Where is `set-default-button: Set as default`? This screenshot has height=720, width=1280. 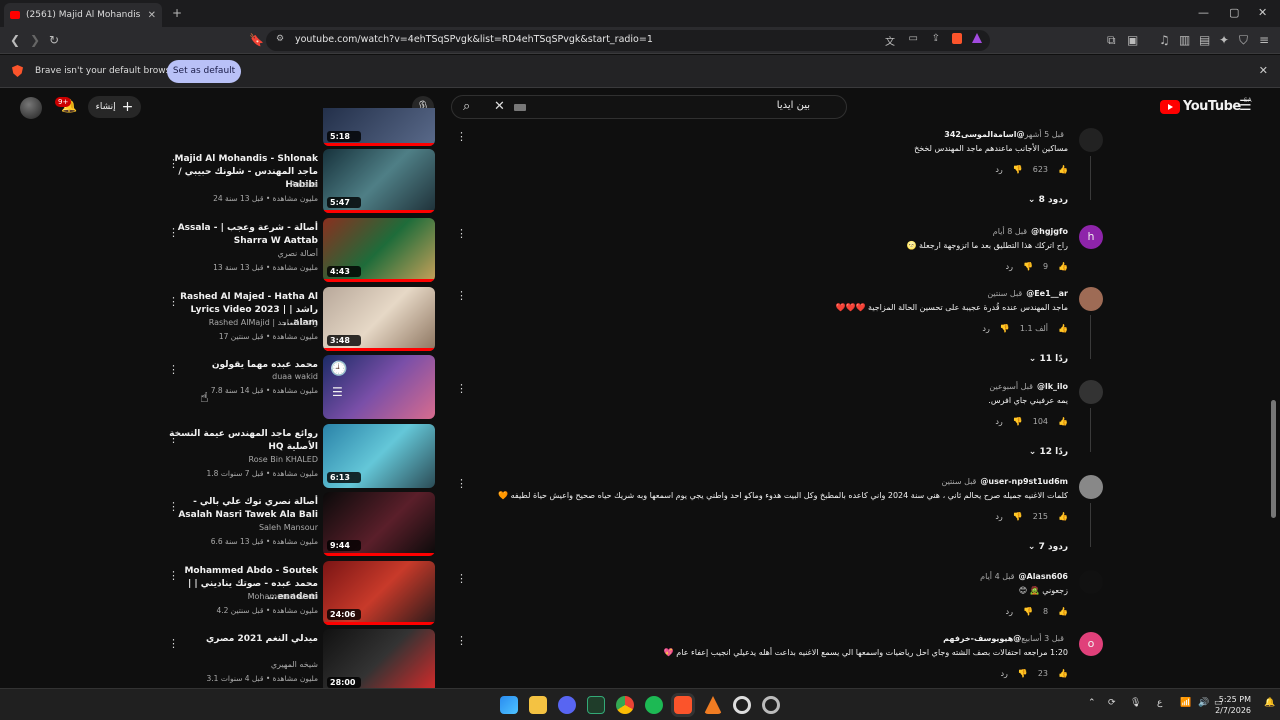 set-default-button: Set as default is located at coordinates (204, 71).